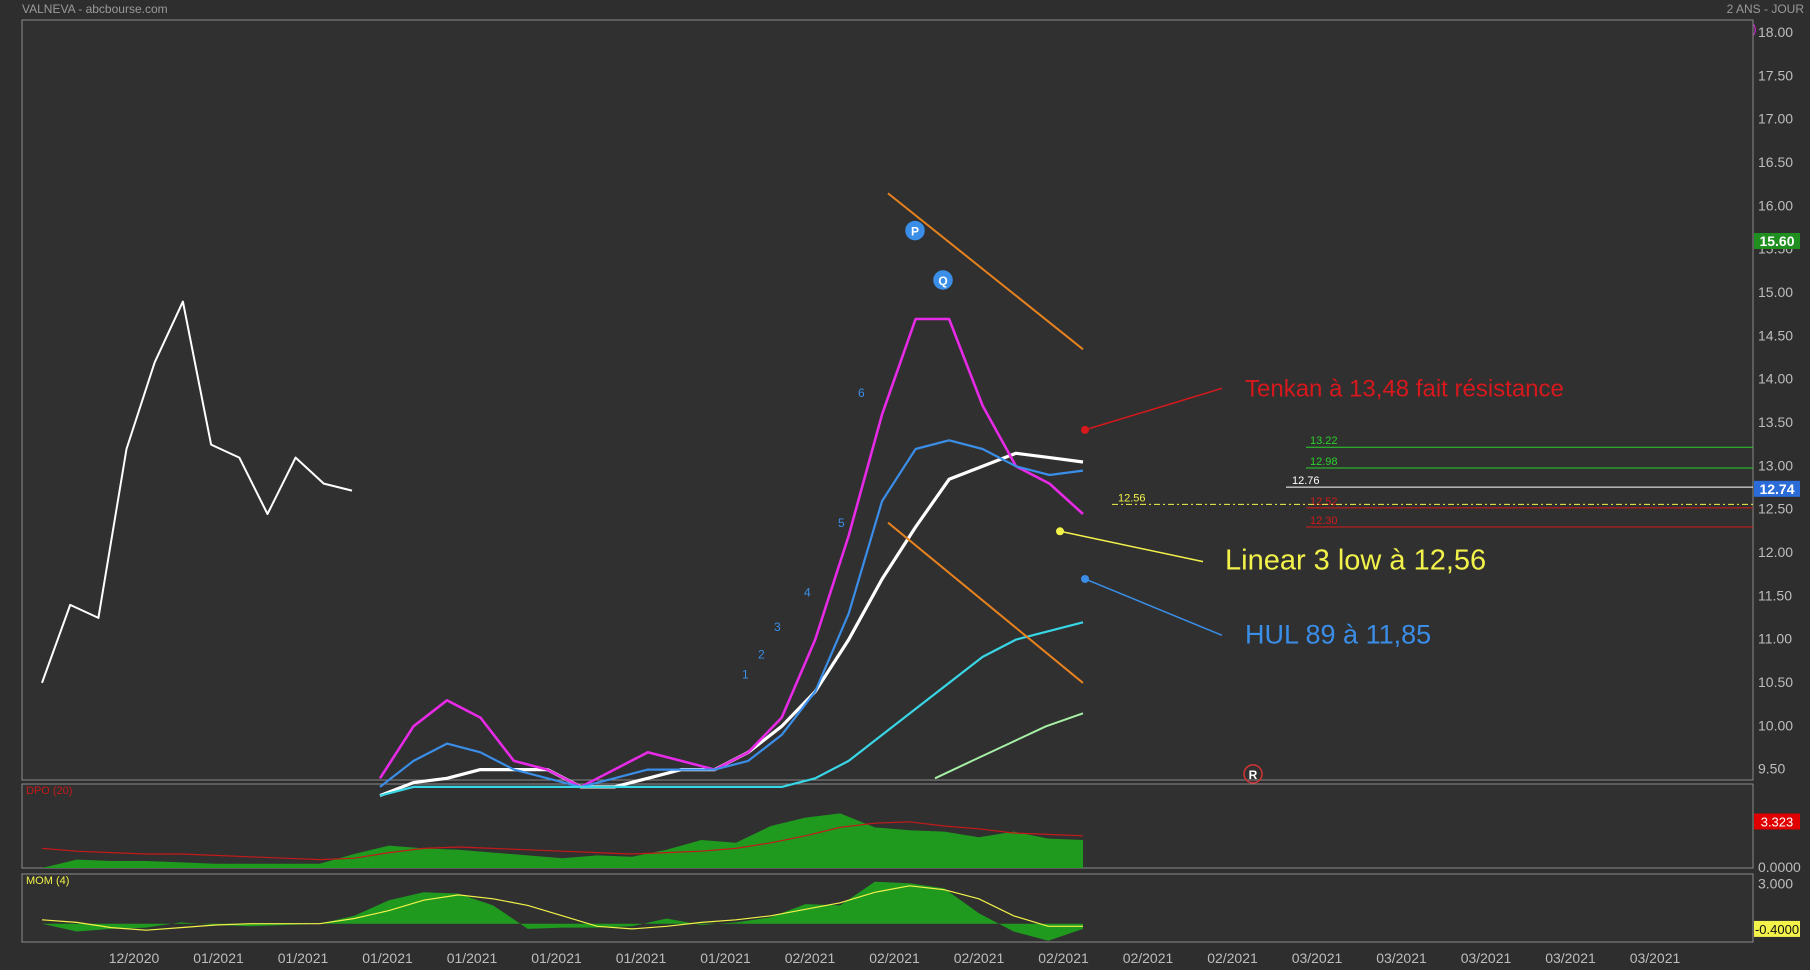 This screenshot has width=1810, height=970. What do you see at coordinates (1404, 388) in the screenshot?
I see `annotation-text: Tenkan à 13,48 fait résistance` at bounding box center [1404, 388].